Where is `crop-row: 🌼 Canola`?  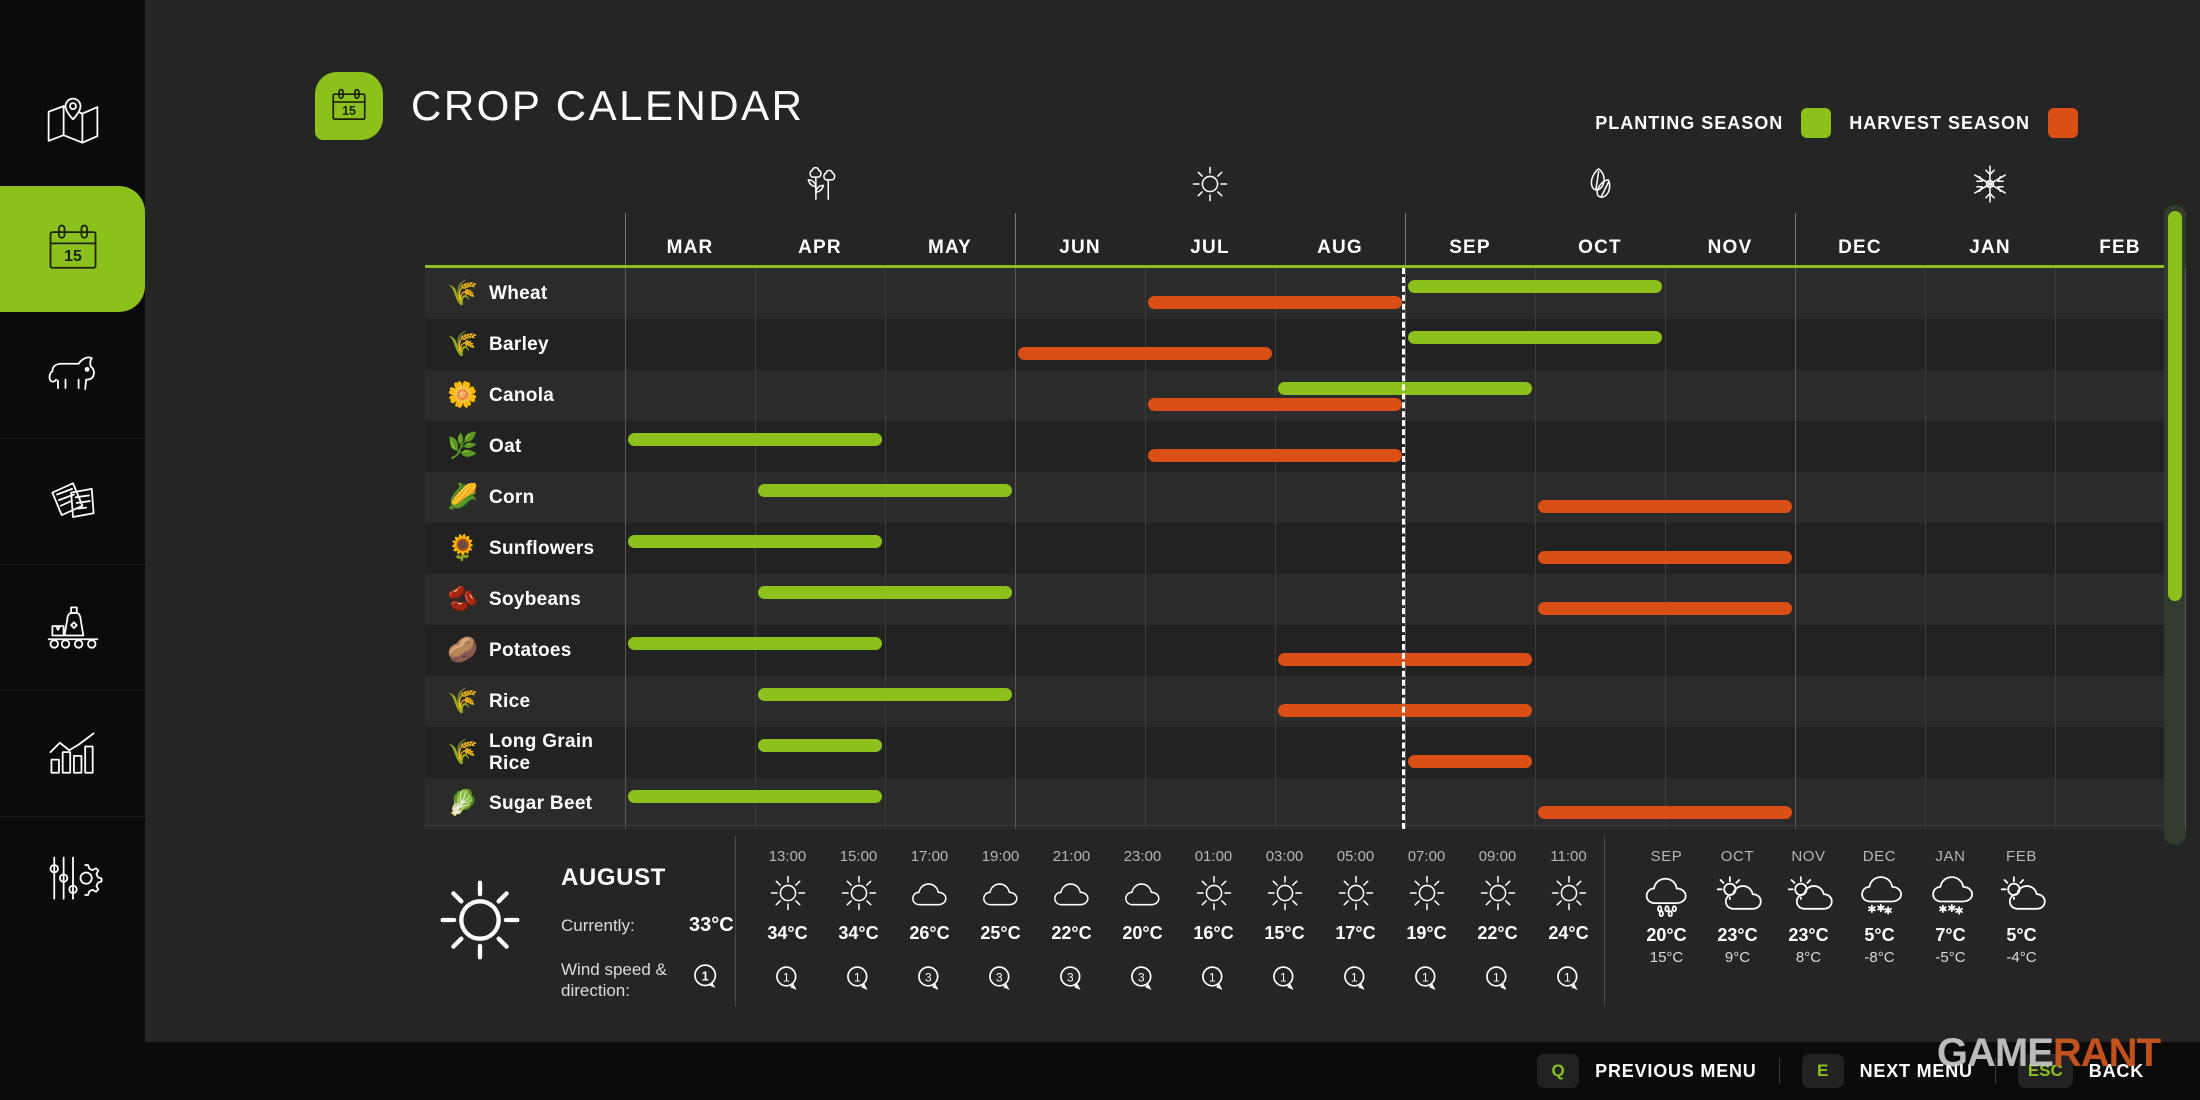
crop-row: 🌼 Canola is located at coordinates (1305, 395).